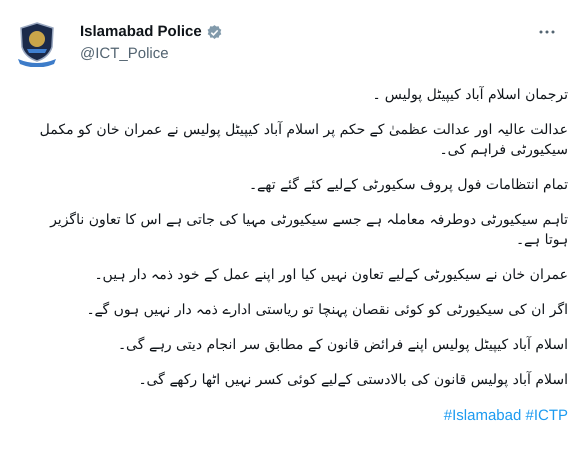  Describe the element at coordinates (37, 44) in the screenshot. I see `shield-logo-icon` at that location.